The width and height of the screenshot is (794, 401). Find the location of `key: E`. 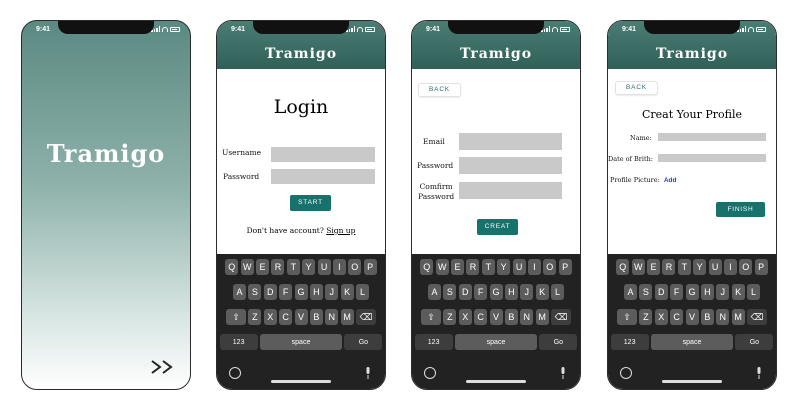

key: E is located at coordinates (458, 267).